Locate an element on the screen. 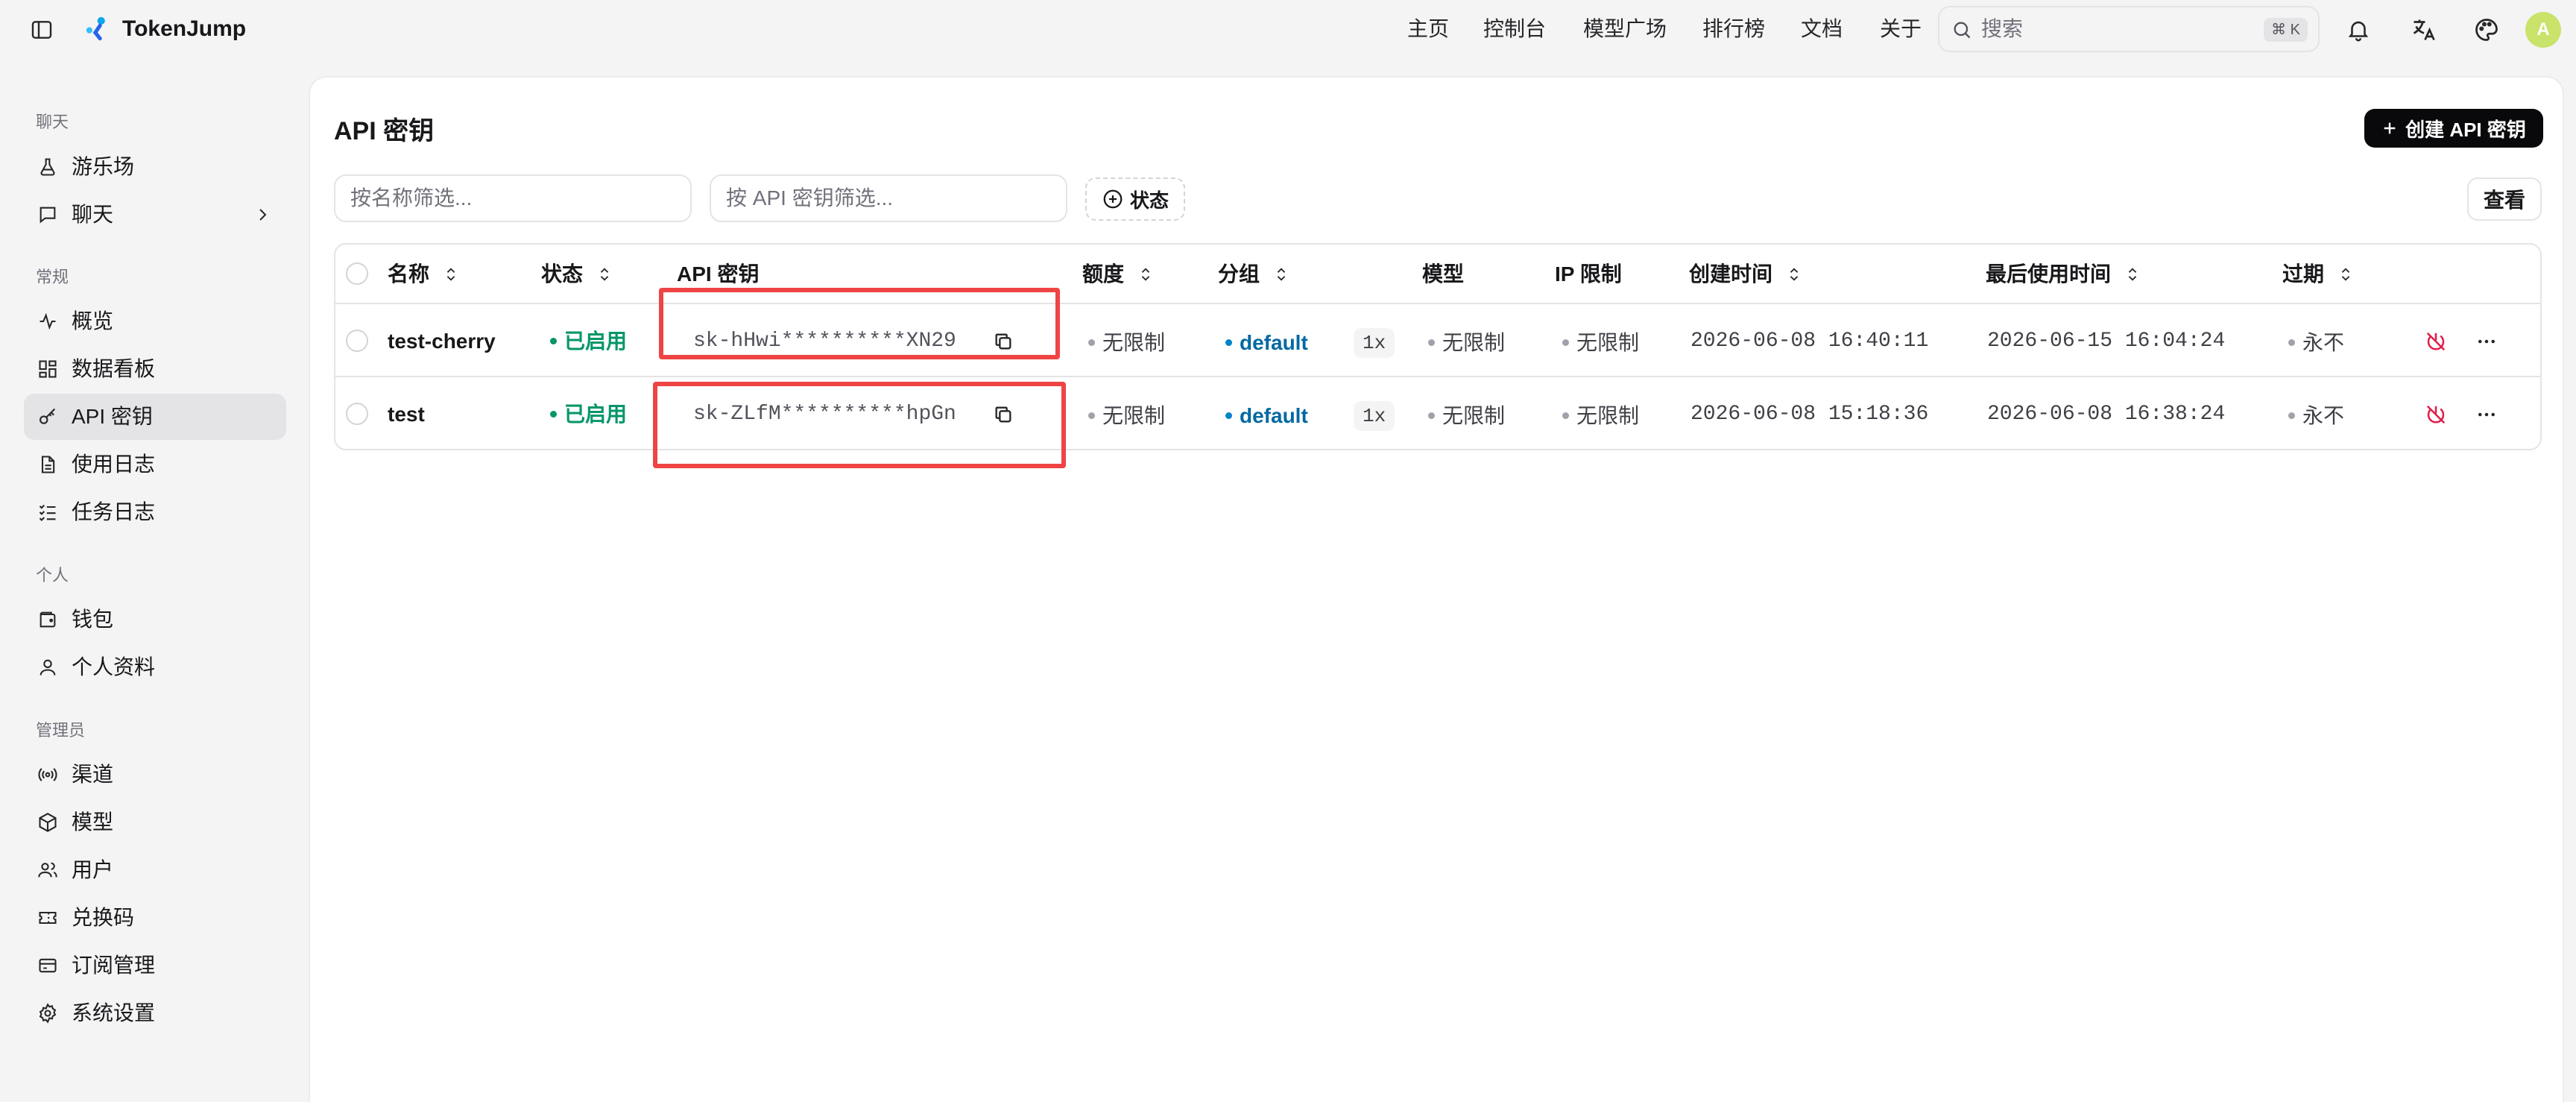 Image resolution: width=2576 pixels, height=1102 pixels. sidebar-item-label: API 密钥 is located at coordinates (113, 417).